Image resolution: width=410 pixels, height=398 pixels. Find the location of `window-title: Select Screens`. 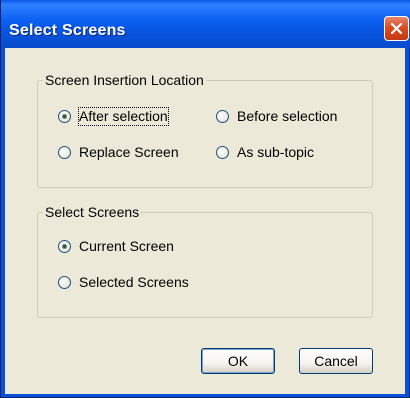

window-title: Select Screens is located at coordinates (67, 30).